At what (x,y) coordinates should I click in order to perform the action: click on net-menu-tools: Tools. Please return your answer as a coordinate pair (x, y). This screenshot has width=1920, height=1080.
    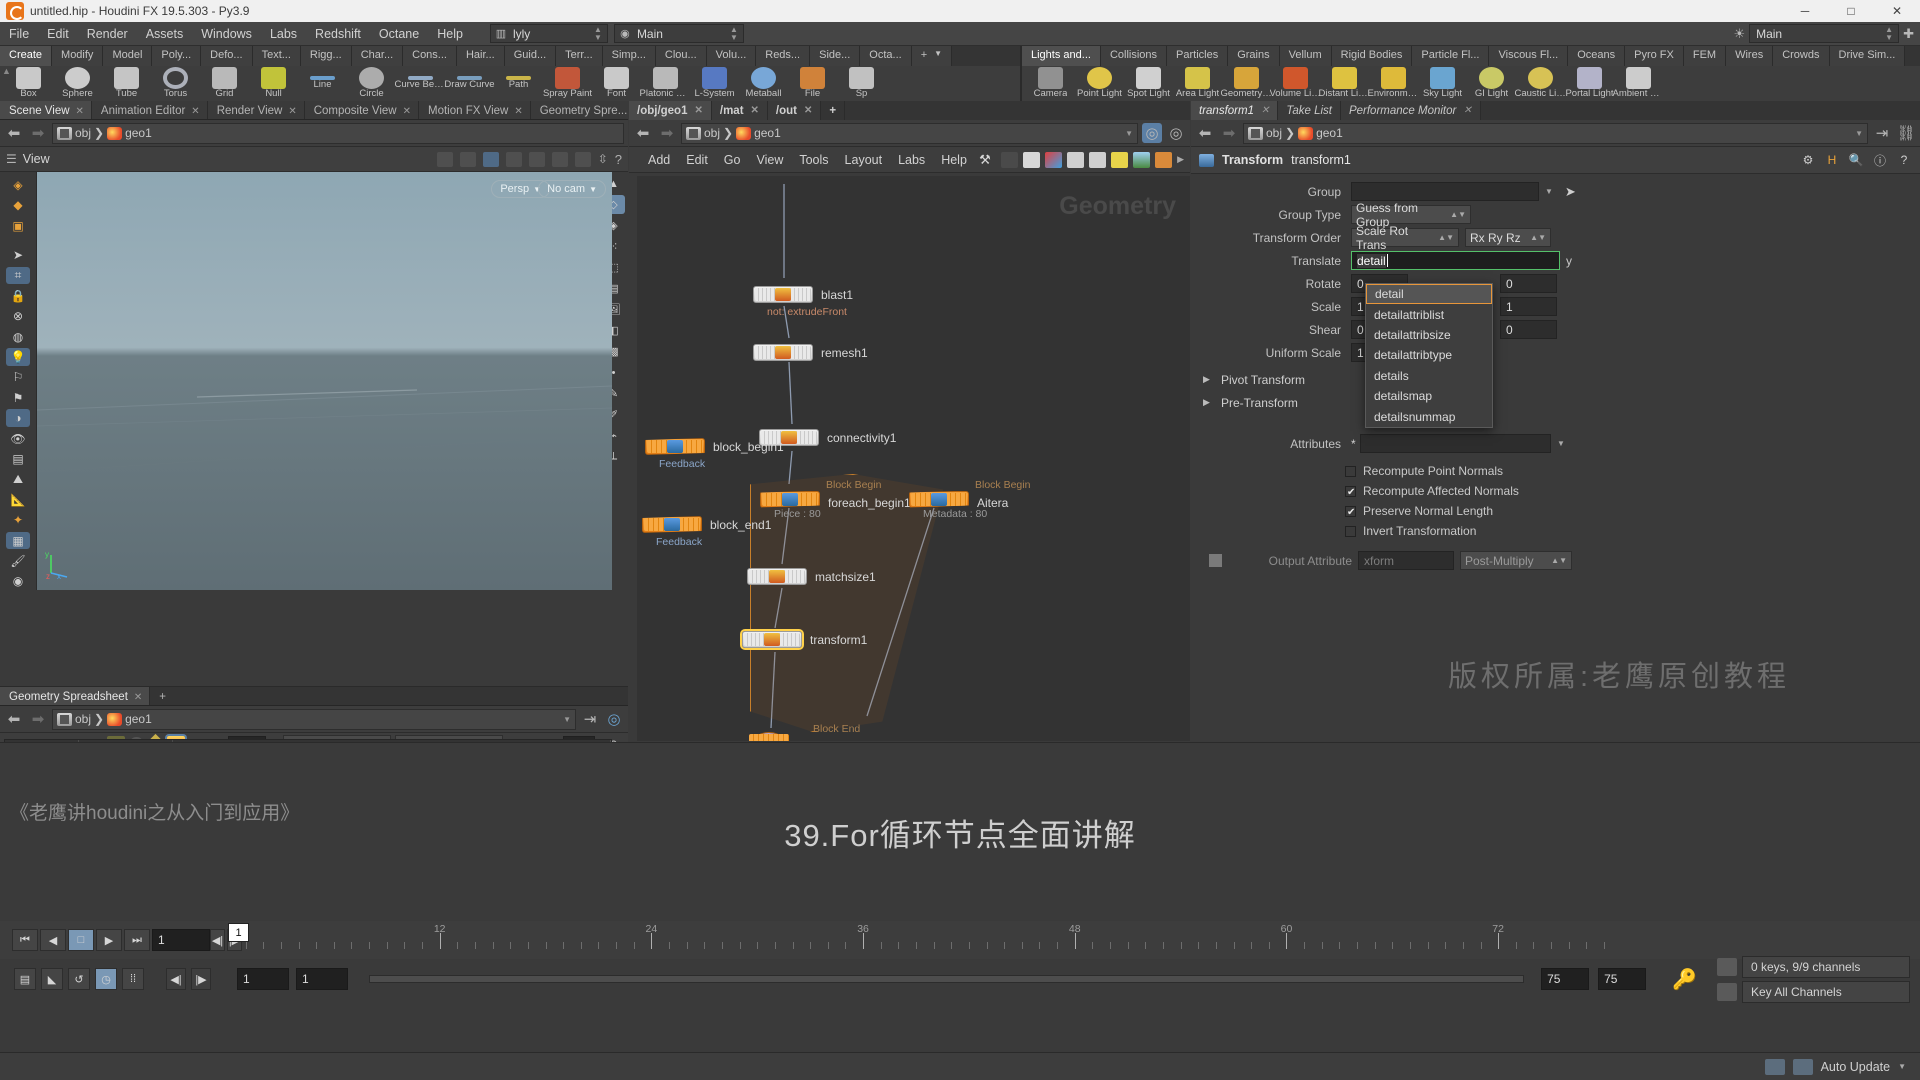
    Looking at the image, I should click on (813, 160).